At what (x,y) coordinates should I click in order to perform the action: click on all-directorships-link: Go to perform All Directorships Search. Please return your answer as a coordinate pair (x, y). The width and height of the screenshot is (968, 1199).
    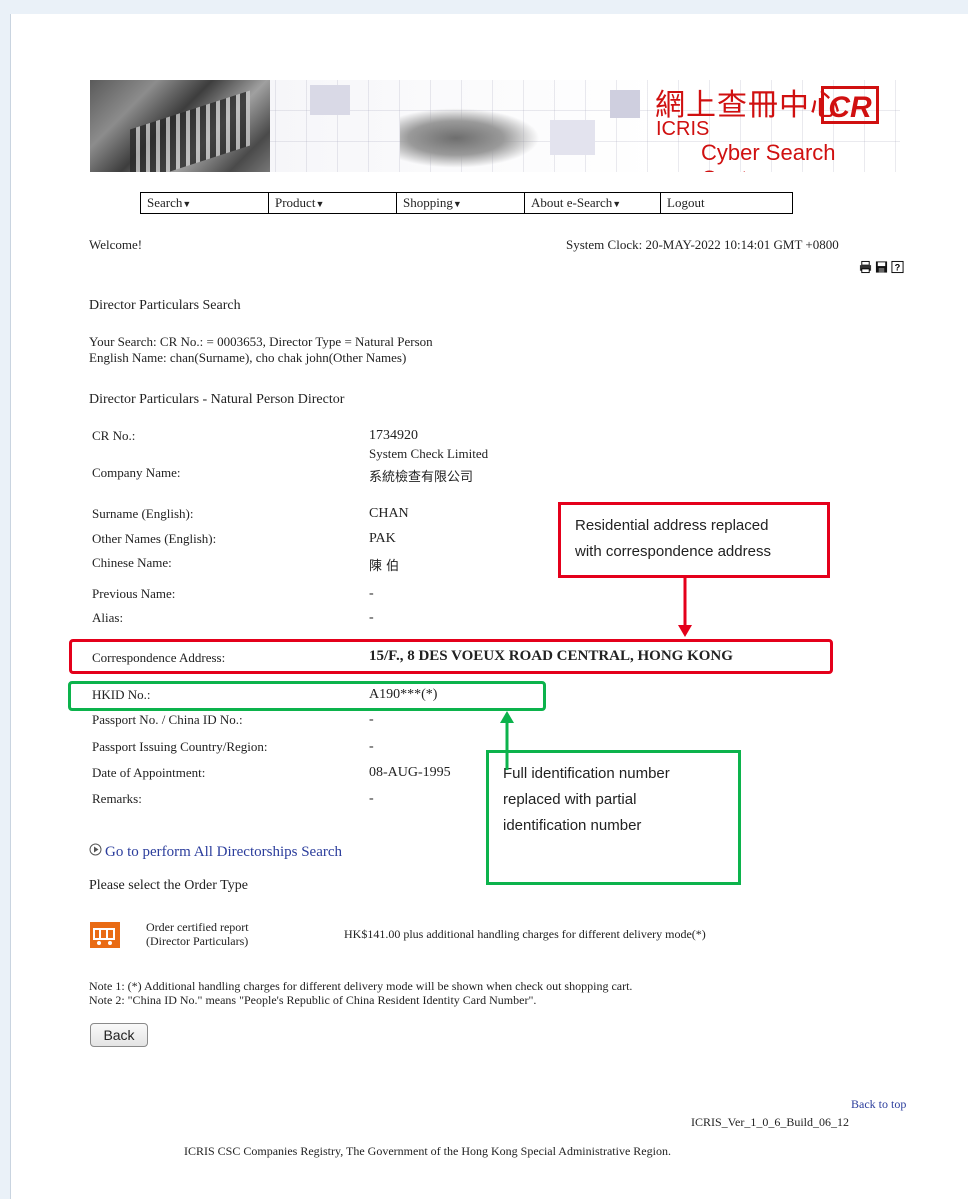
    Looking at the image, I should click on (215, 849).